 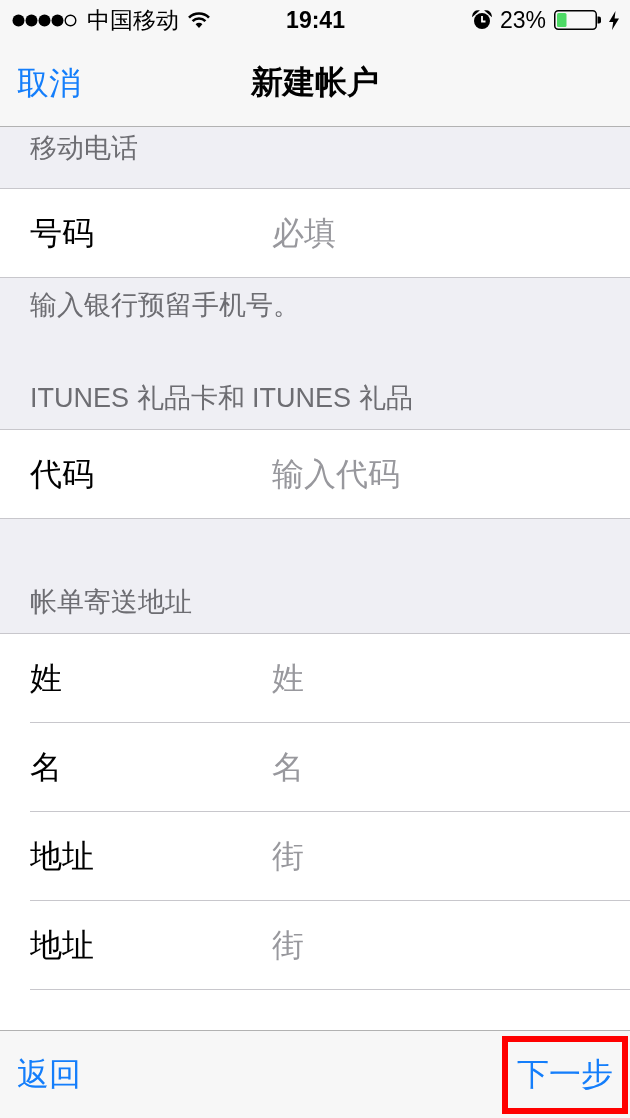 What do you see at coordinates (49, 1074) in the screenshot?
I see `back-button: 返回` at bounding box center [49, 1074].